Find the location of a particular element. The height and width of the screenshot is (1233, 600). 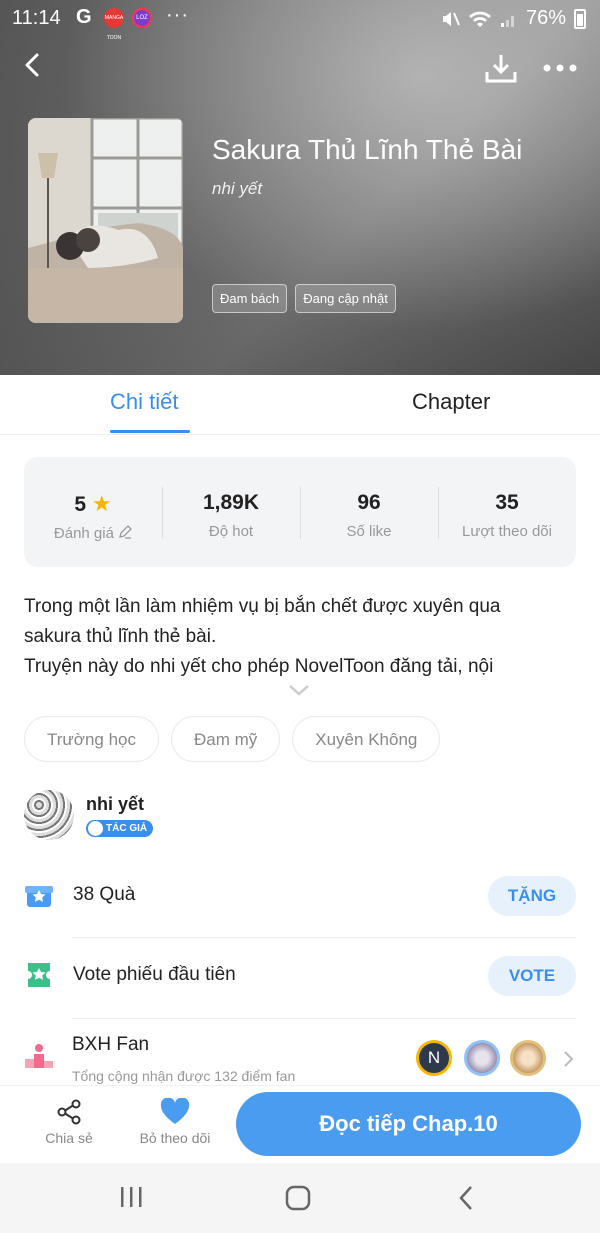

topic-tag: Đam mỹ is located at coordinates (225, 739).